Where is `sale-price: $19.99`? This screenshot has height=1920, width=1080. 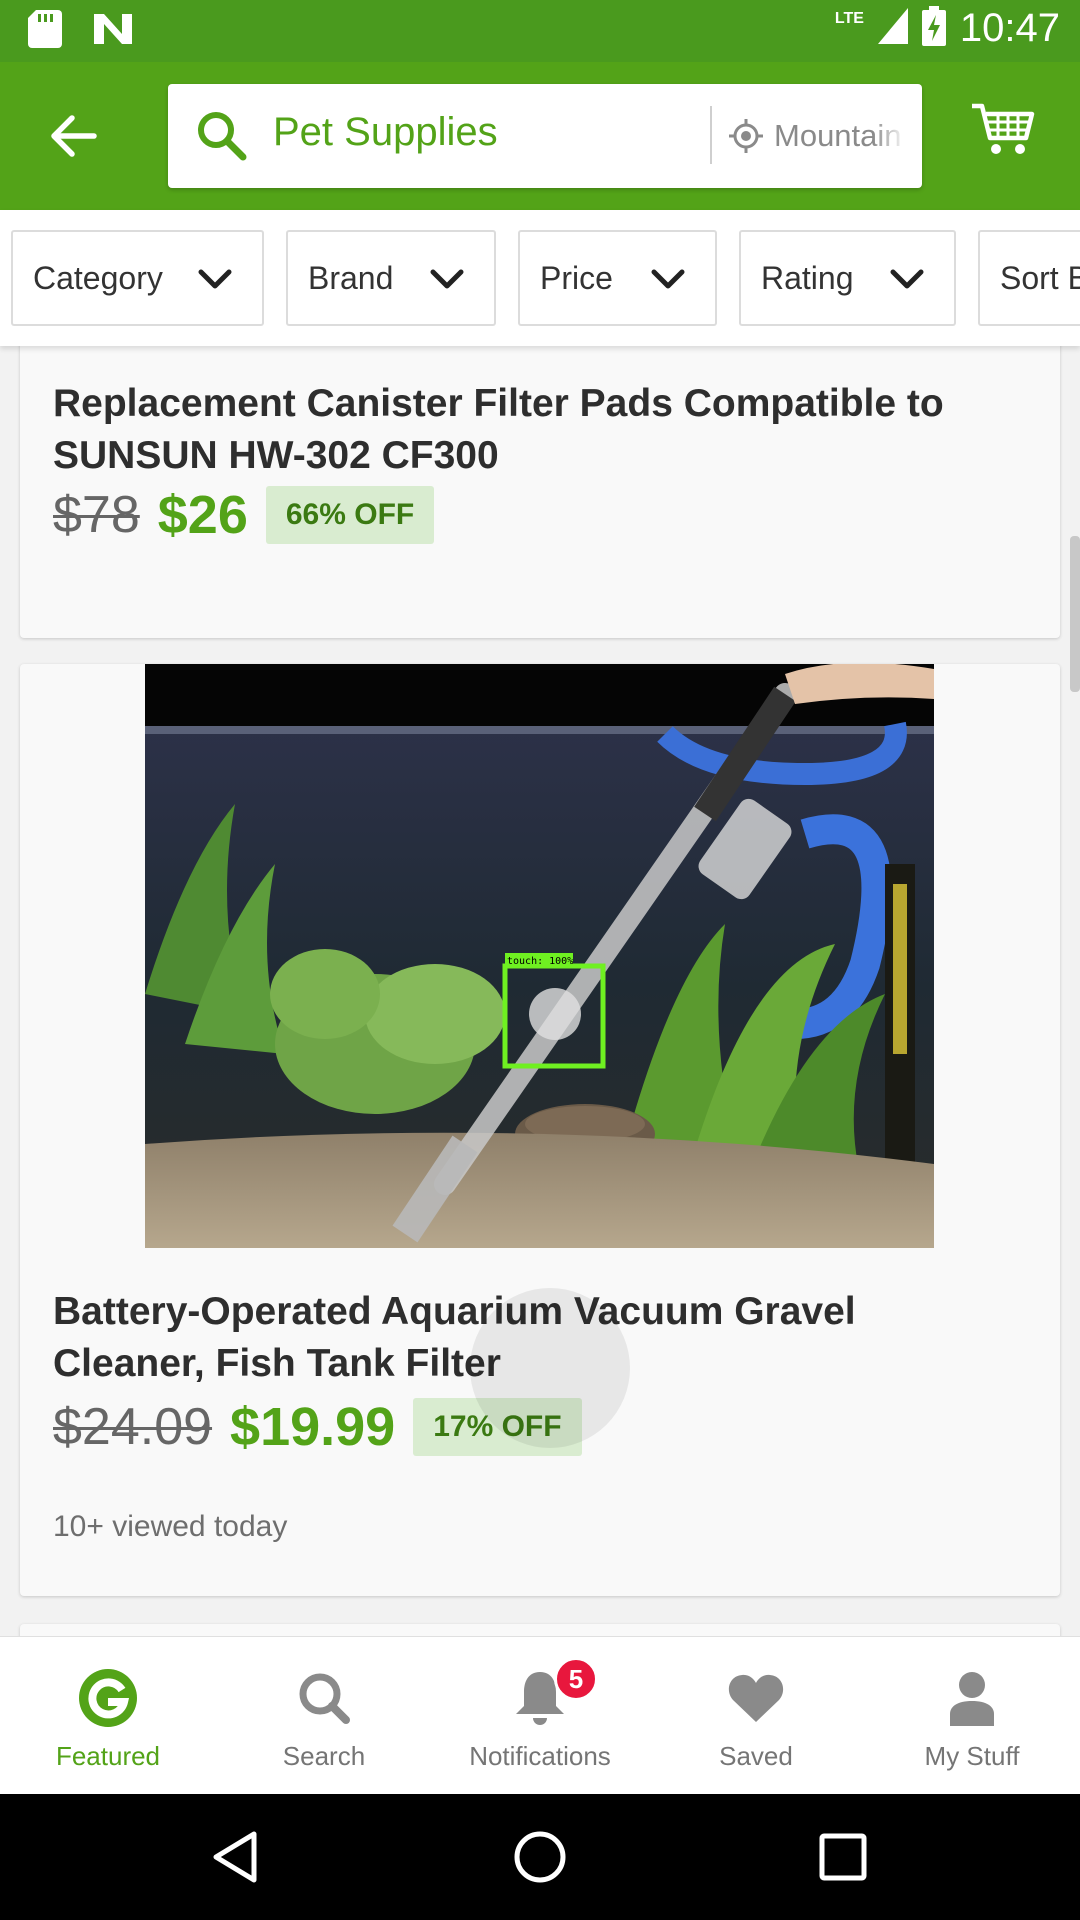 sale-price: $19.99 is located at coordinates (313, 1427).